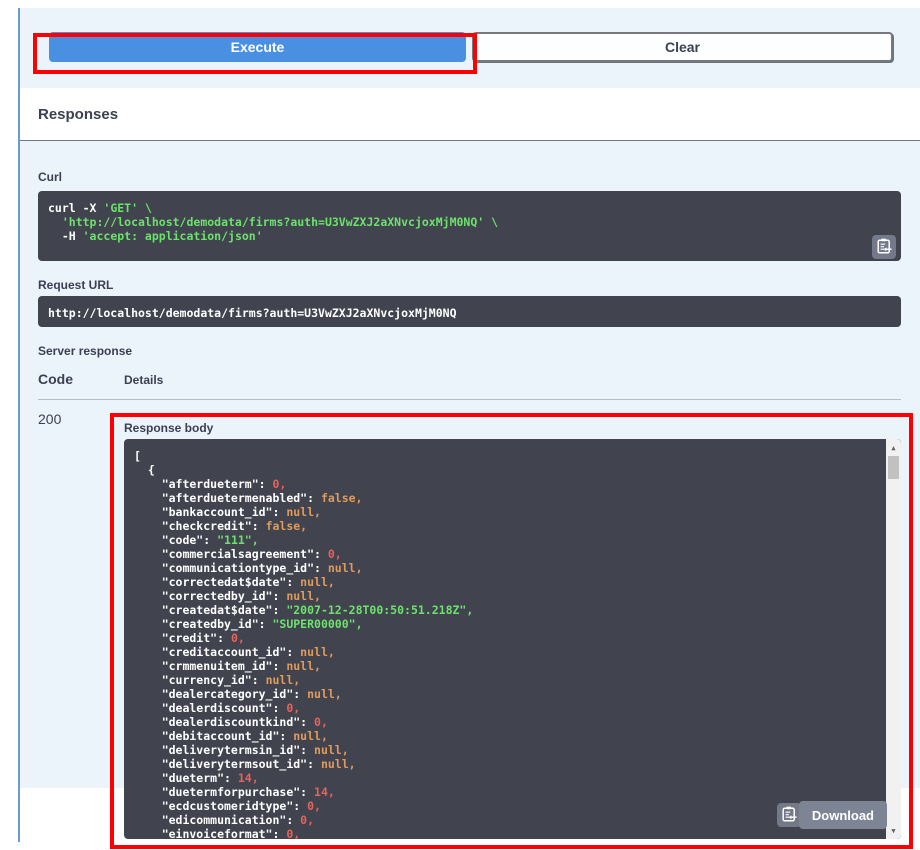 The height and width of the screenshot is (850, 920). What do you see at coordinates (470, 48) in the screenshot?
I see `execute-section: Execute Clear` at bounding box center [470, 48].